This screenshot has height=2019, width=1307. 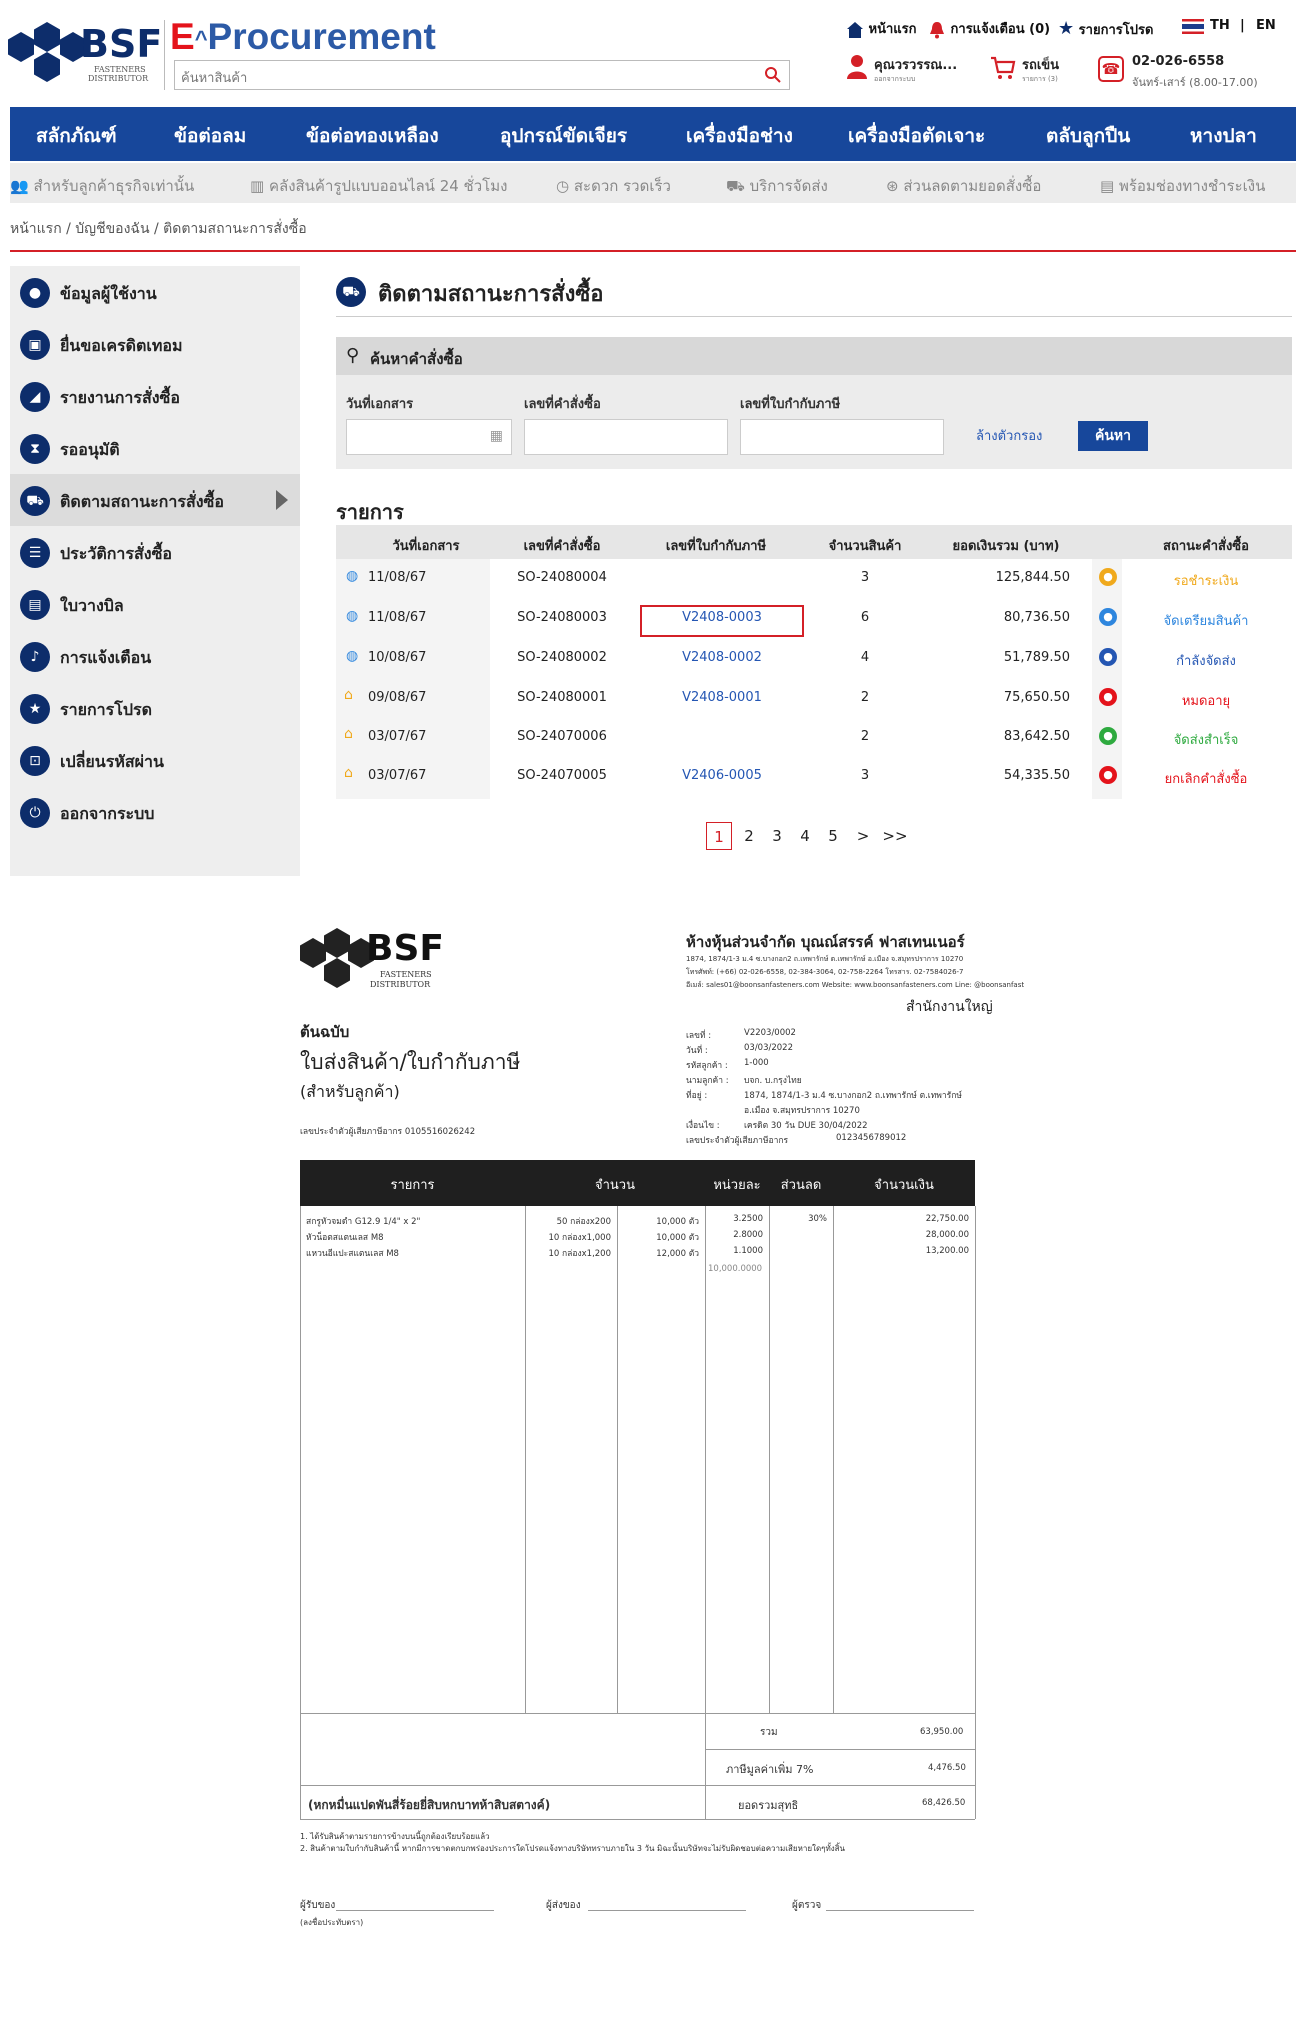 What do you see at coordinates (155, 812) in the screenshot?
I see `sidebar-item-logout: ⏻ ออกจากระบบ` at bounding box center [155, 812].